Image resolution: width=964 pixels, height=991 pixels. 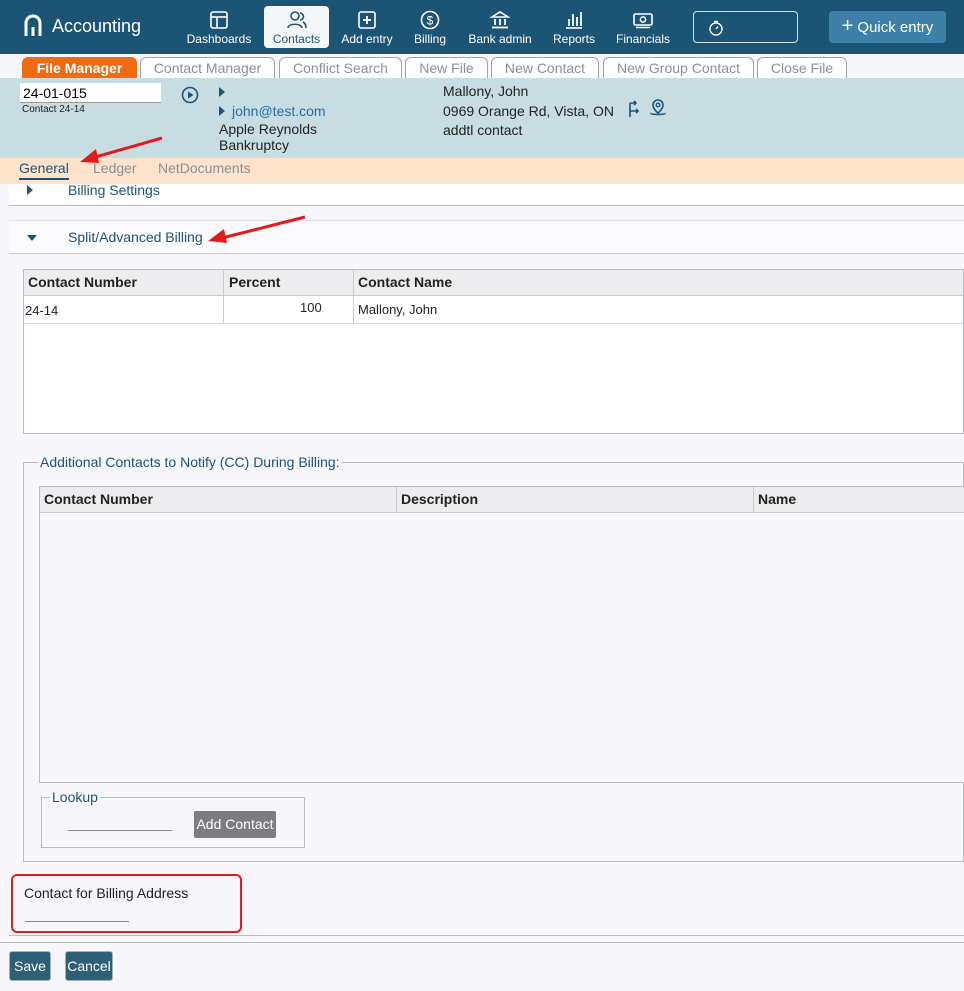 I want to click on lookup-input, so click(x=120, y=822).